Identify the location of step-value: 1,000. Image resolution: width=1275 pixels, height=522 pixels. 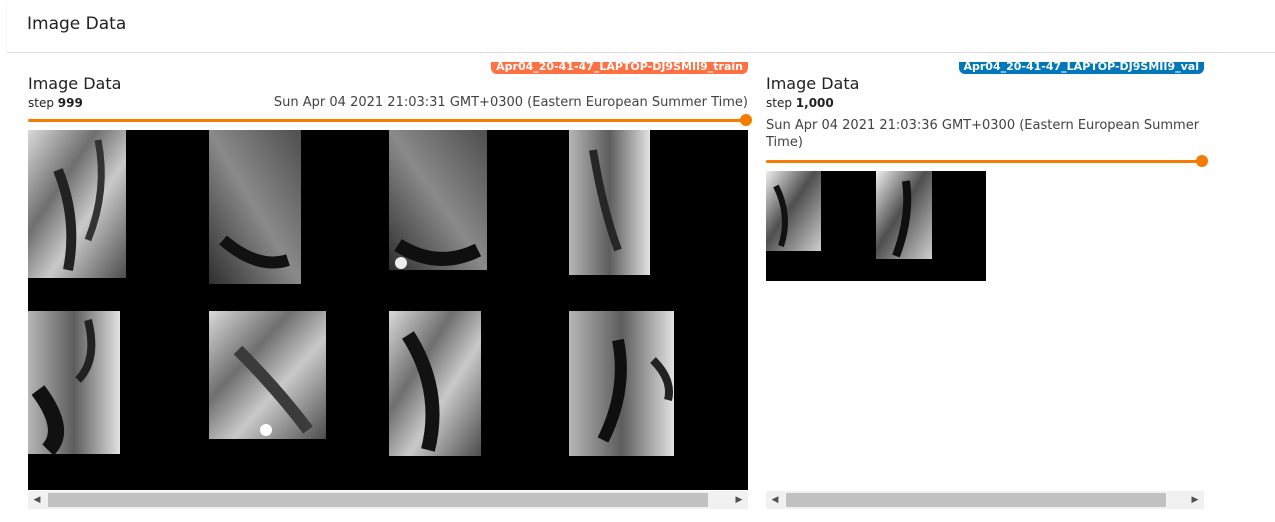
(814, 103).